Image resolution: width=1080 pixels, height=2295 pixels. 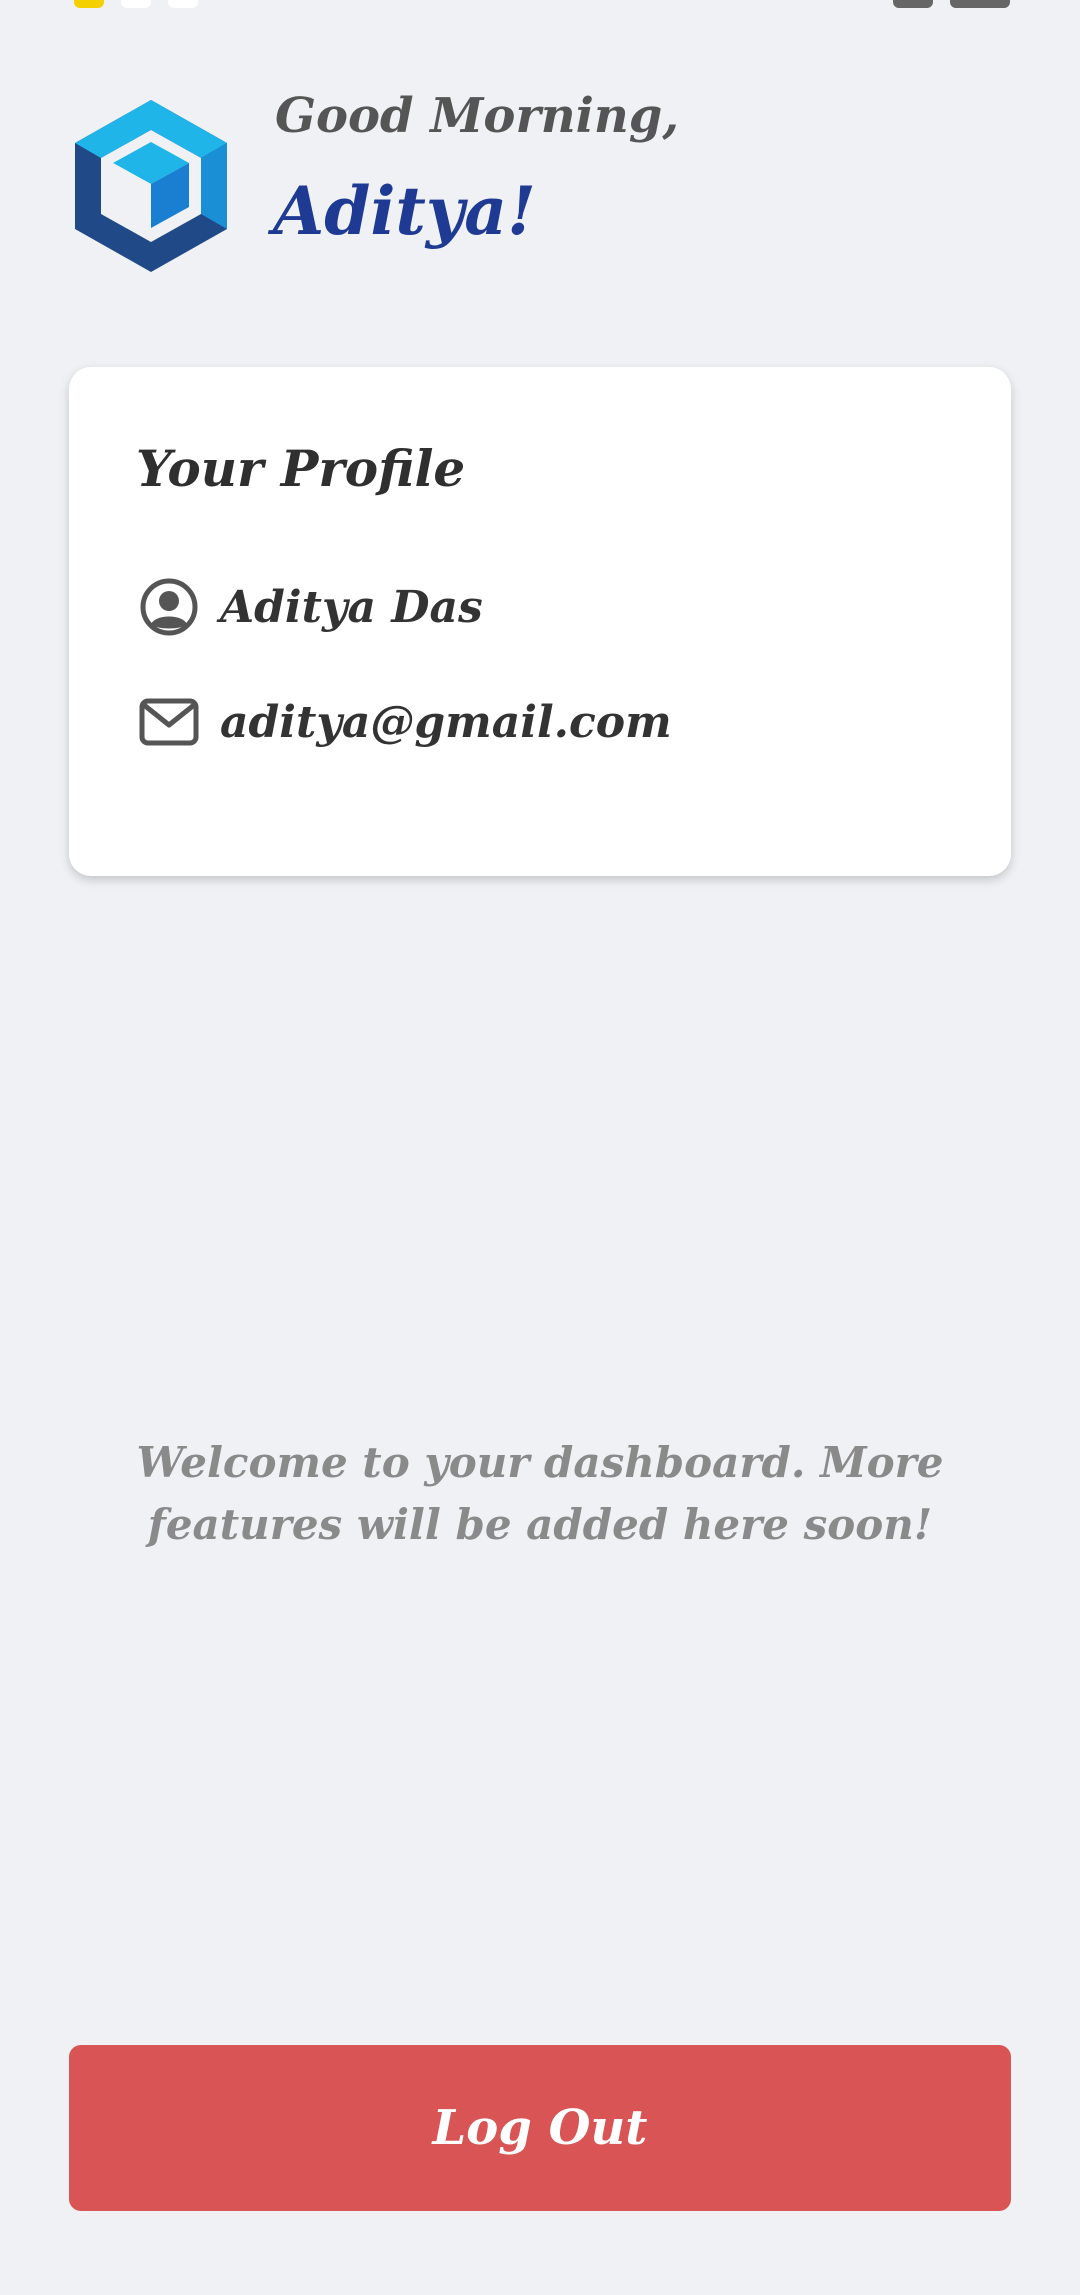 I want to click on profile-name-row: Aditya Das, so click(x=311, y=607).